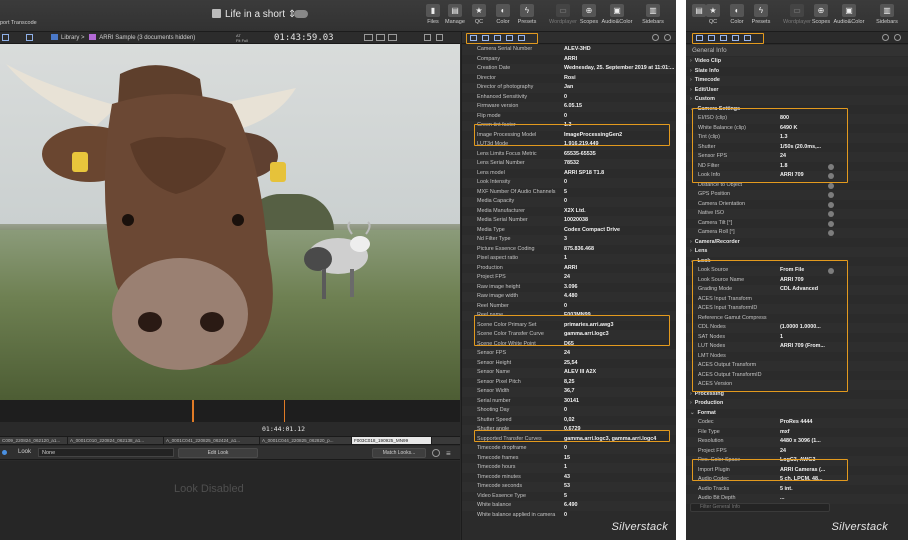 The width and height of the screenshot is (908, 540). What do you see at coordinates (569, 411) in the screenshot?
I see `metadata-row: Shooting Day 0` at bounding box center [569, 411].